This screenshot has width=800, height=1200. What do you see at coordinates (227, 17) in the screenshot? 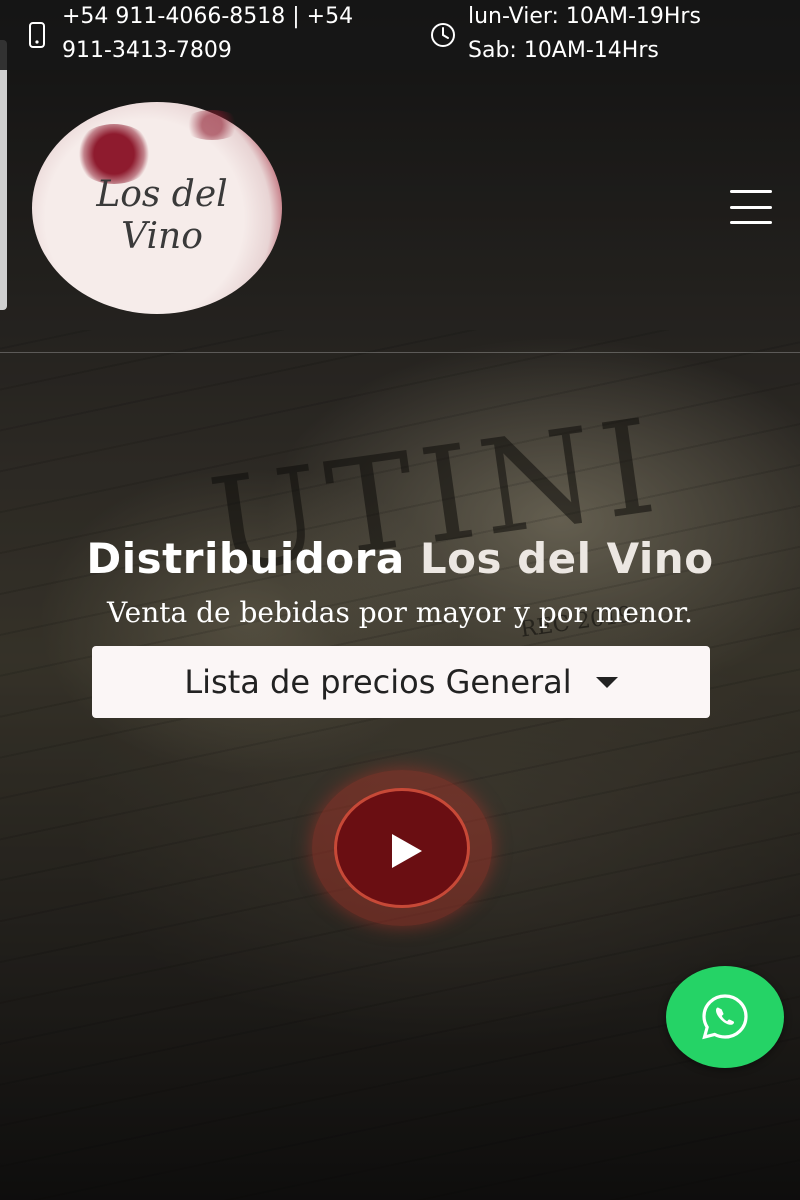
I see `phone-numbers-line1: +54 911-4066-8518 | +54` at bounding box center [227, 17].